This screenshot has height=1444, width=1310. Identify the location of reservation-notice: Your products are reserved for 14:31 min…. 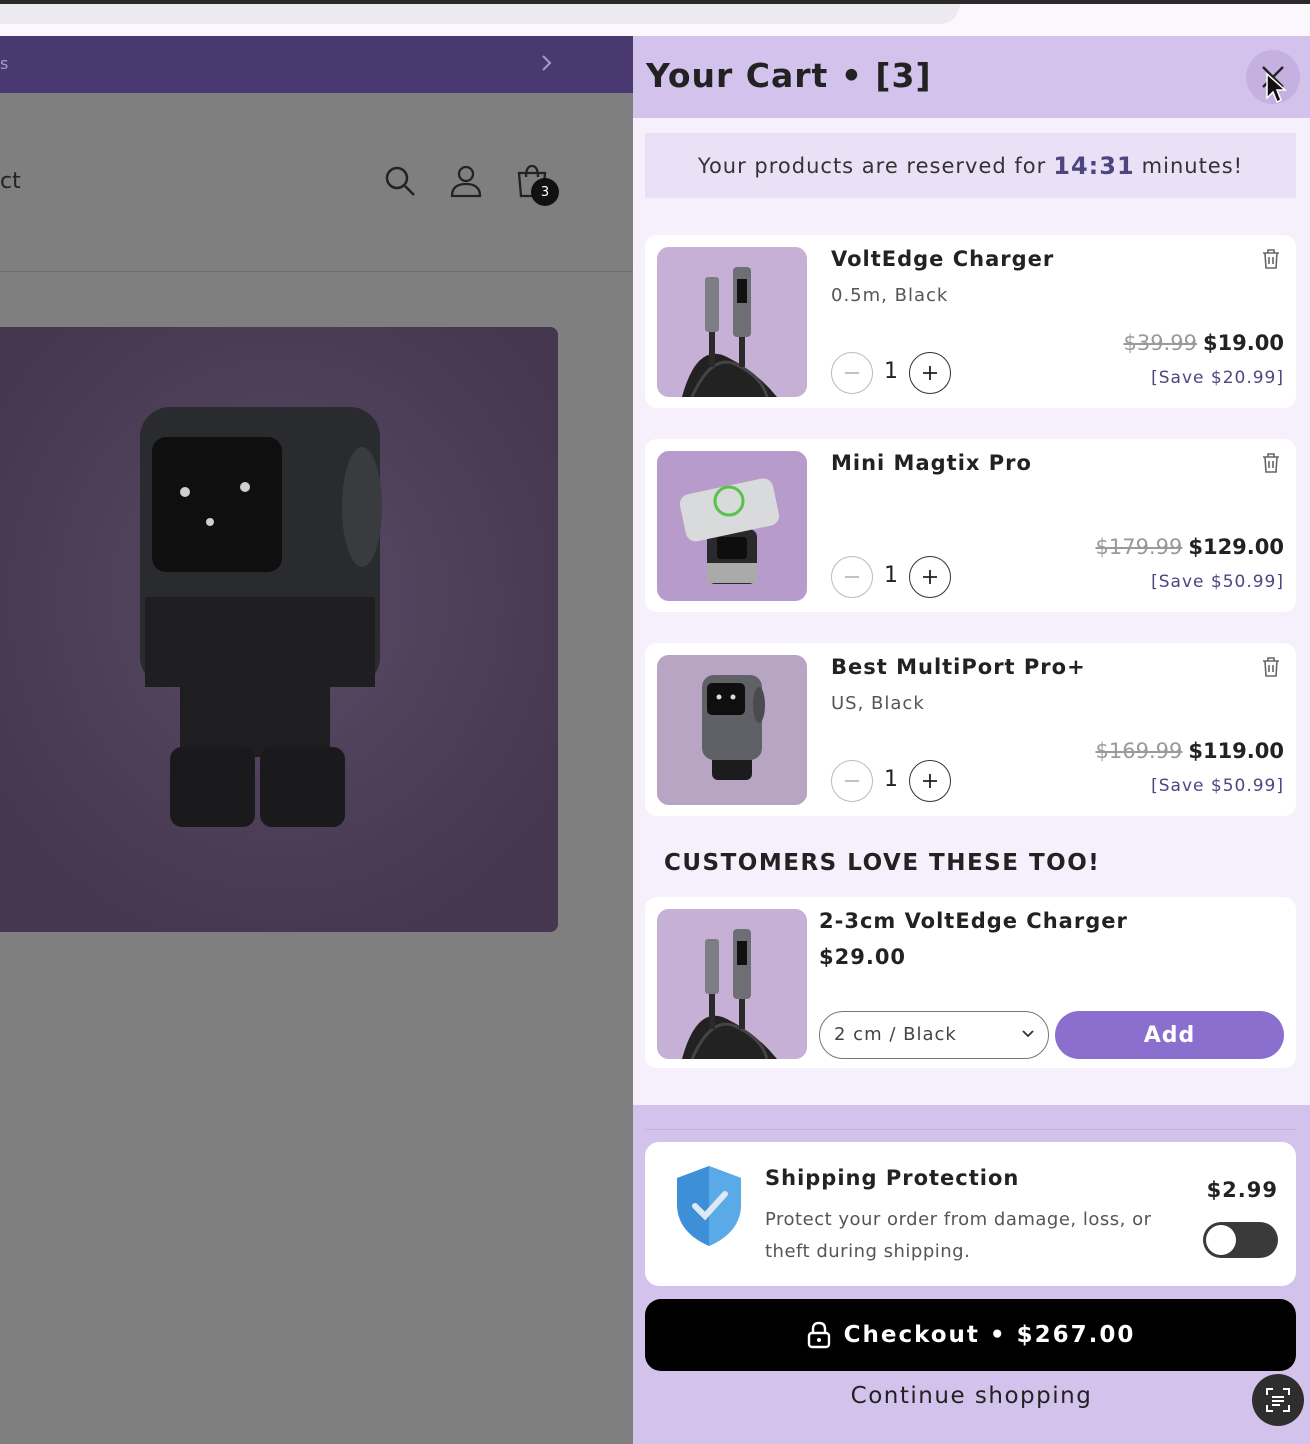
(970, 165).